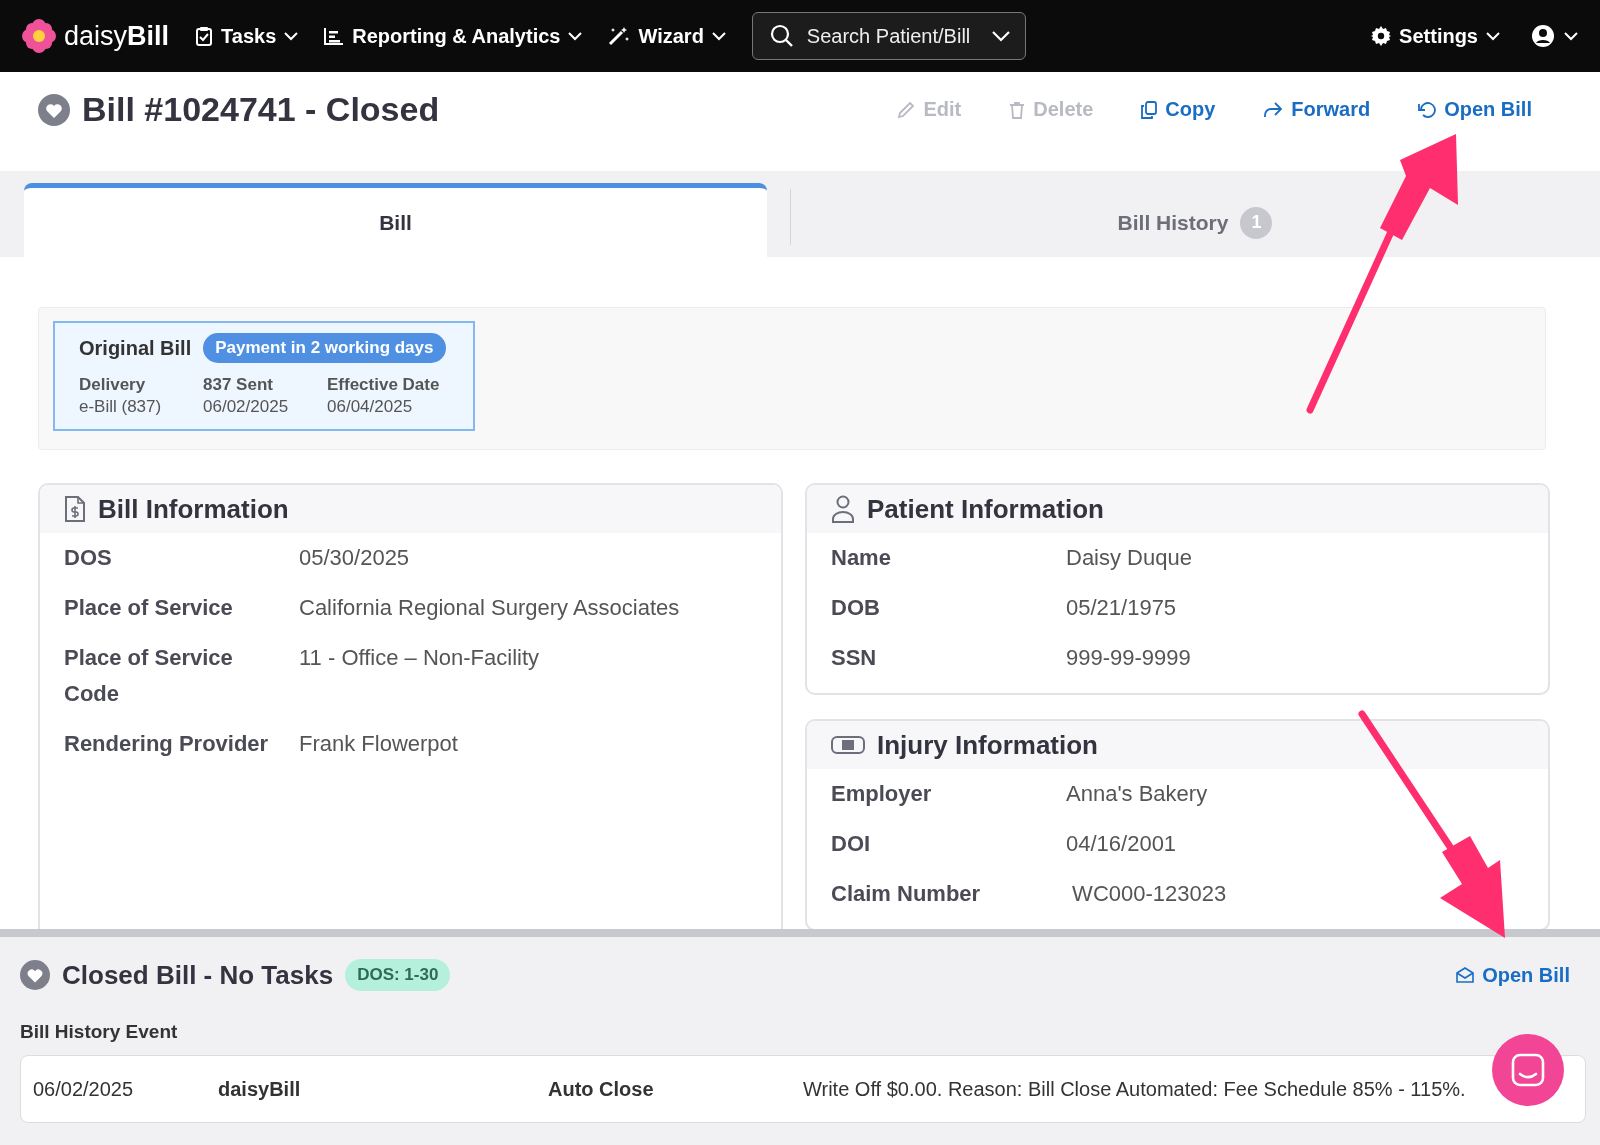 The width and height of the screenshot is (1600, 1145). I want to click on field-value: 06/02/2025, so click(246, 407).